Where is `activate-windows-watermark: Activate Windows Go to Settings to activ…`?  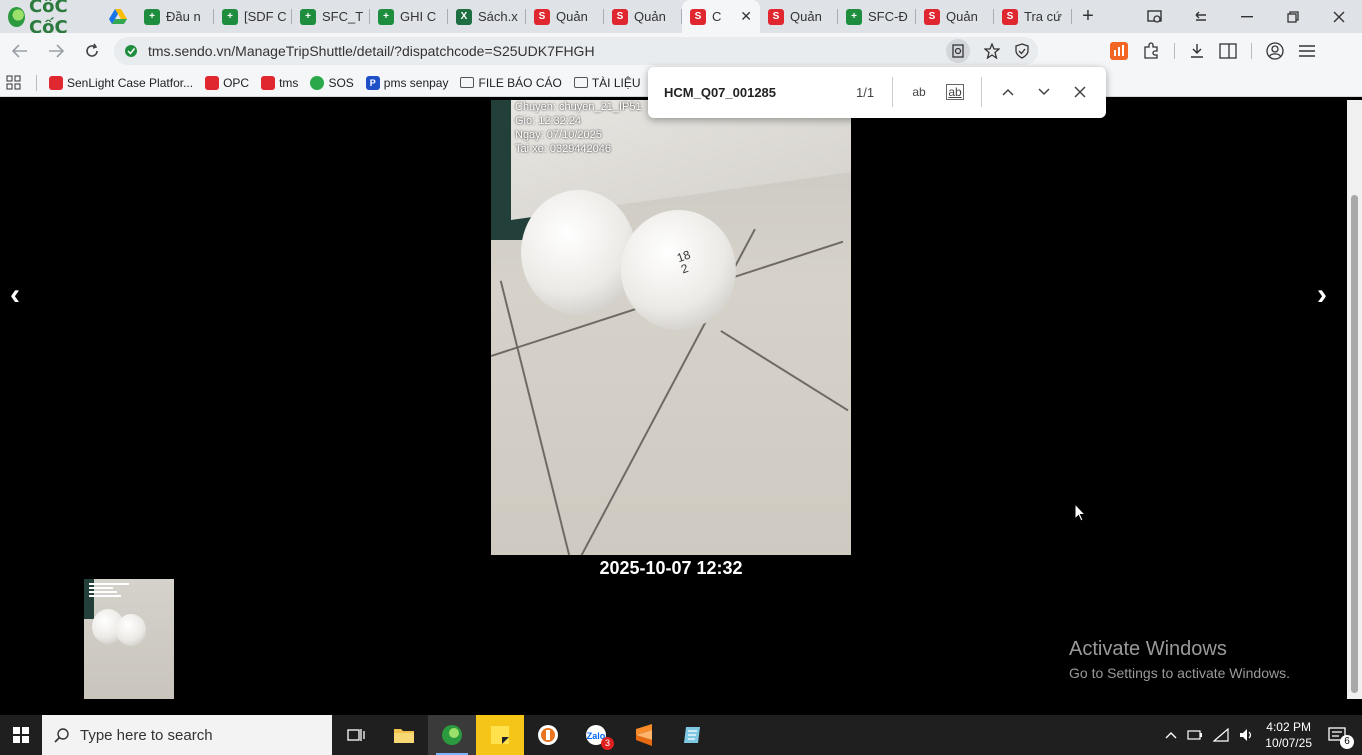 activate-windows-watermark: Activate Windows Go to Settings to activ… is located at coordinates (1179, 659).